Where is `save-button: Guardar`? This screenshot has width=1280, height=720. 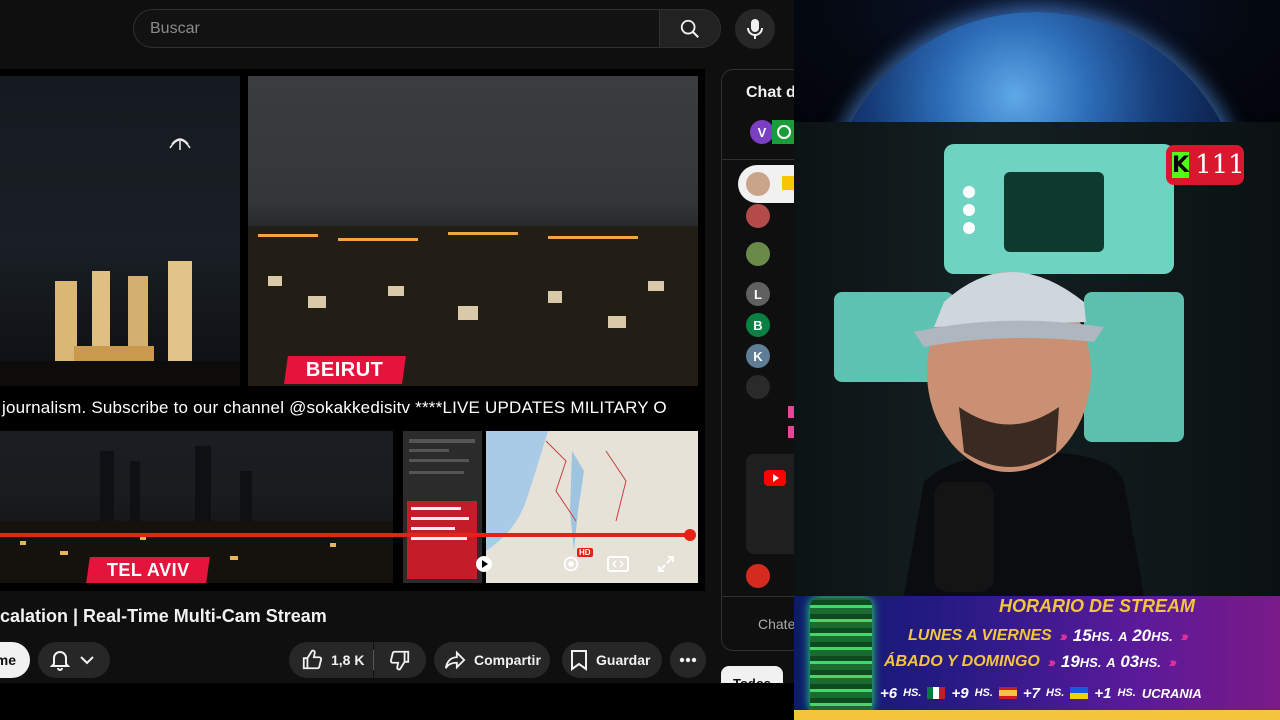 save-button: Guardar is located at coordinates (612, 660).